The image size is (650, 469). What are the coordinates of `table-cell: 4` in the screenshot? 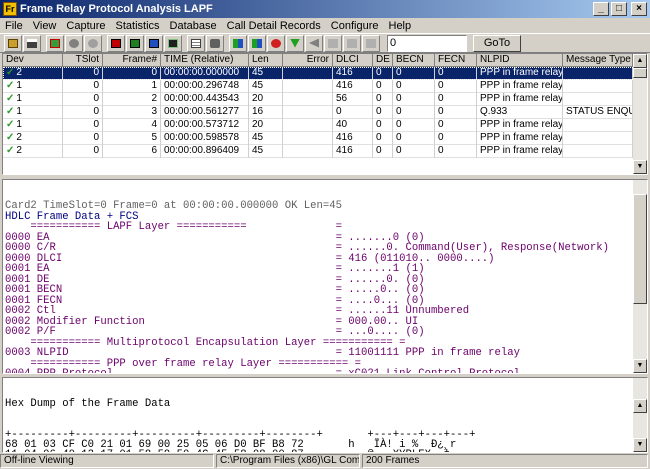 It's located at (132, 125).